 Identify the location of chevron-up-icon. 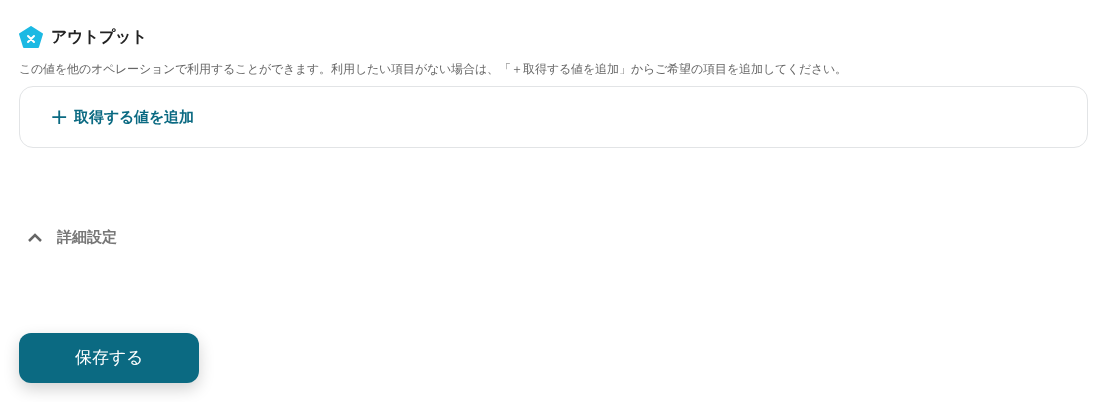
(35, 237).